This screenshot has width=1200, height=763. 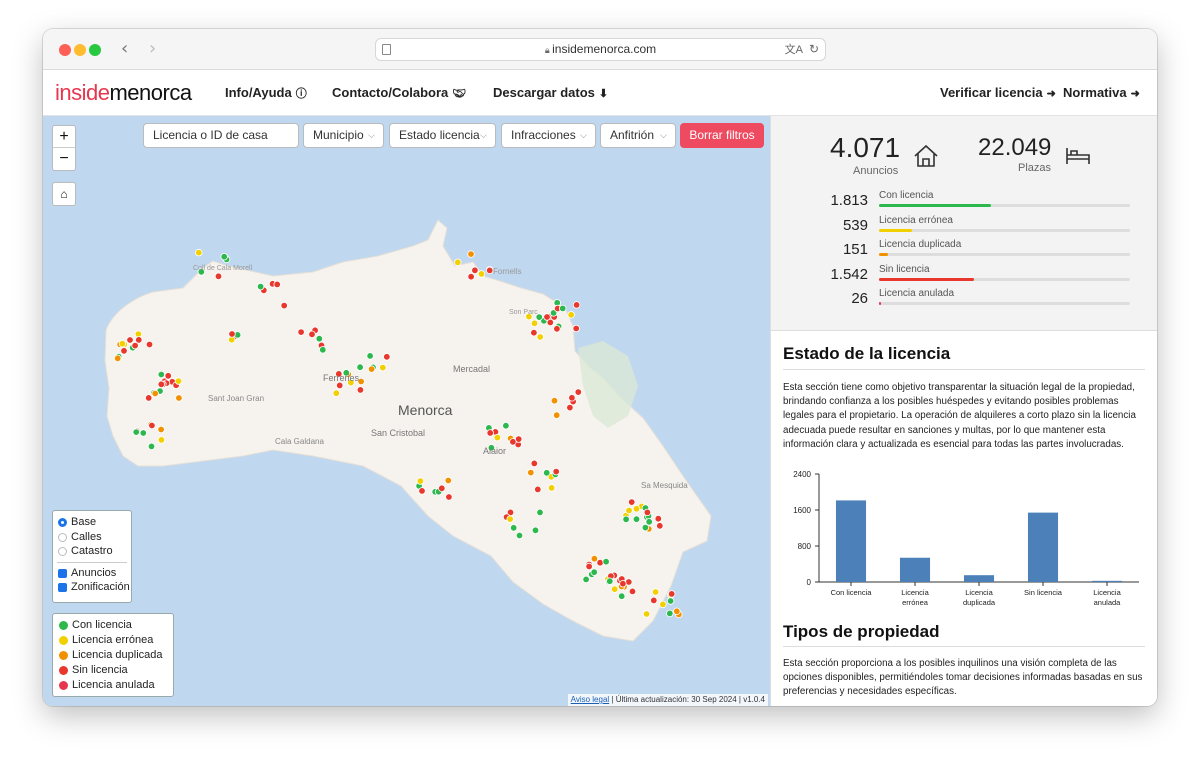 What do you see at coordinates (638, 135) in the screenshot?
I see `anfitrion-select: Anfitrión ⌵` at bounding box center [638, 135].